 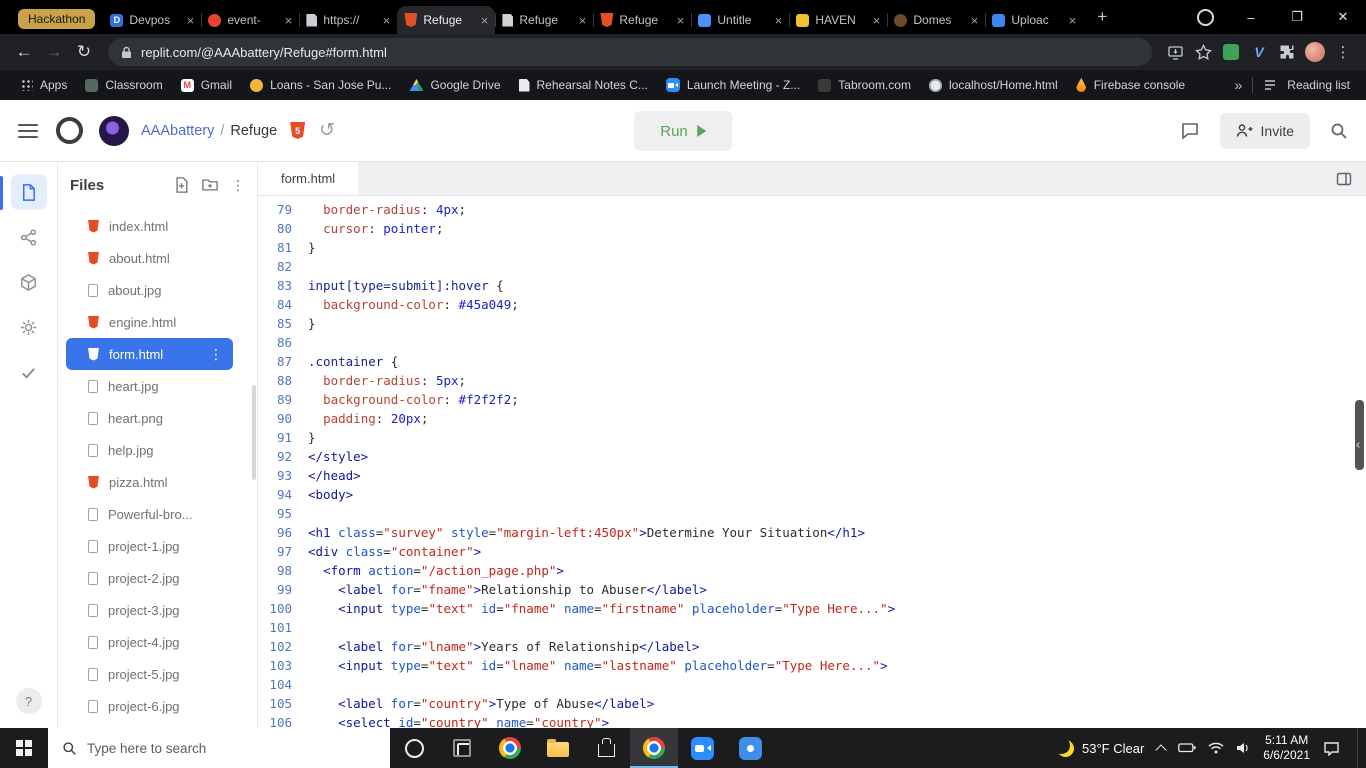 What do you see at coordinates (812, 437) in the screenshot?
I see `code-line: 91}` at bounding box center [812, 437].